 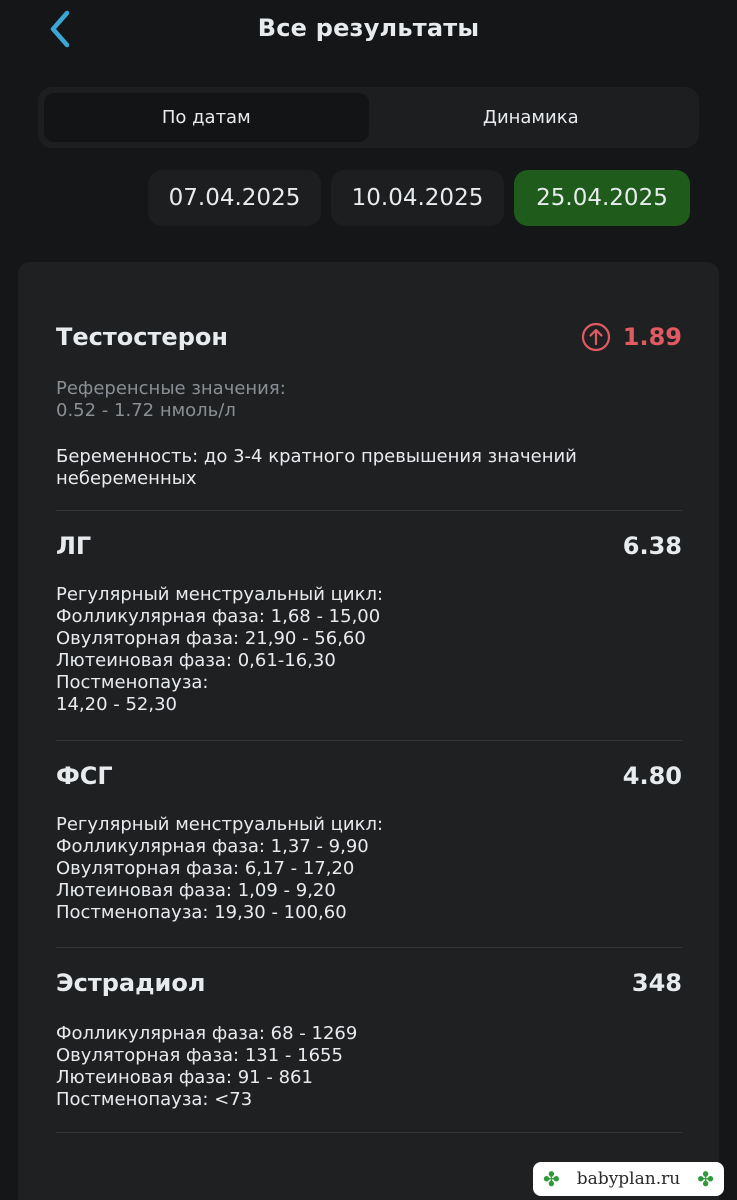 What do you see at coordinates (652, 776) in the screenshot?
I see `result-value: 4.80` at bounding box center [652, 776].